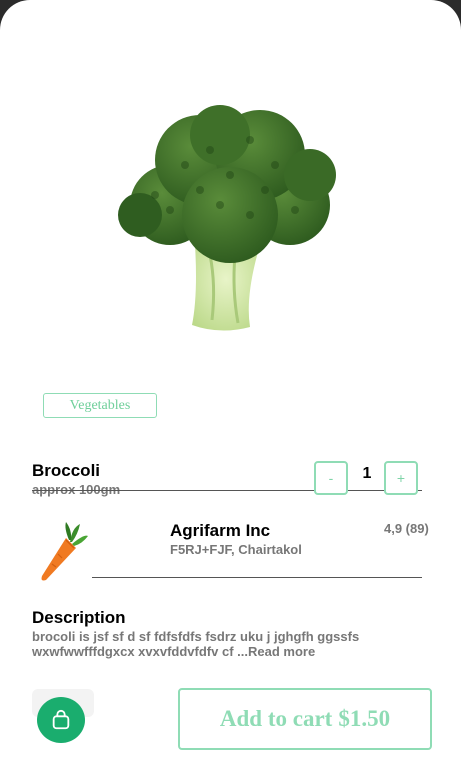  I want to click on seller-address: F5RJ+FJF, Chairtakol, so click(236, 549).